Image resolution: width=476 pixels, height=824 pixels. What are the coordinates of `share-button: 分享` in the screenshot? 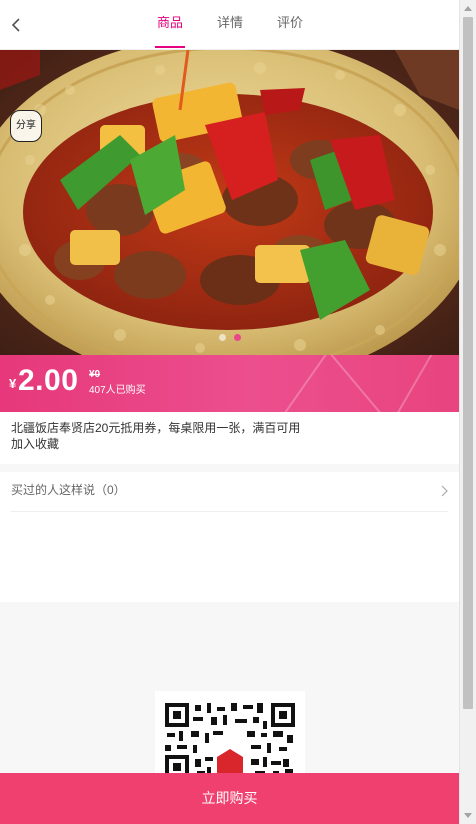 It's located at (26, 126).